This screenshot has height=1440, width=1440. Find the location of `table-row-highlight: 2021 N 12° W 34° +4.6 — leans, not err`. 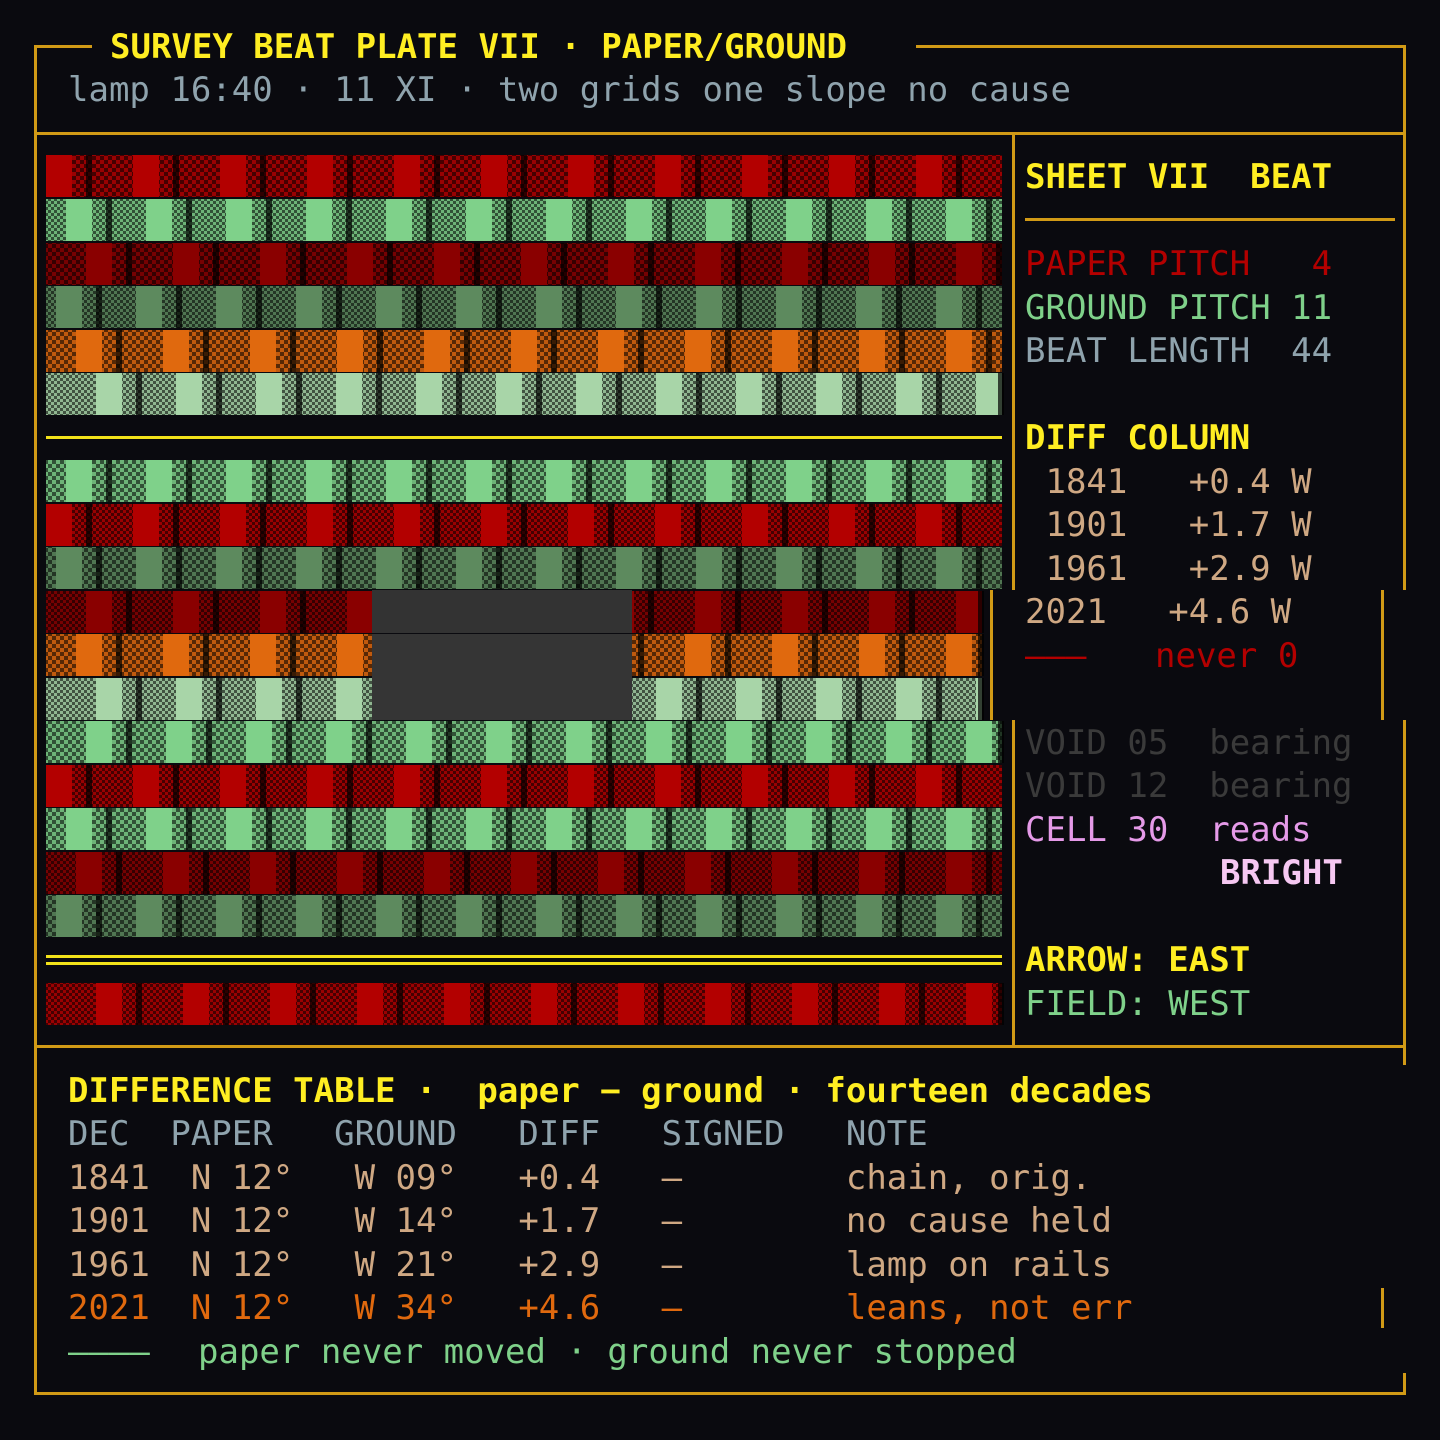

table-row-highlight: 2021 N 12° W 34° +4.6 — leans, not err is located at coordinates (600, 1308).